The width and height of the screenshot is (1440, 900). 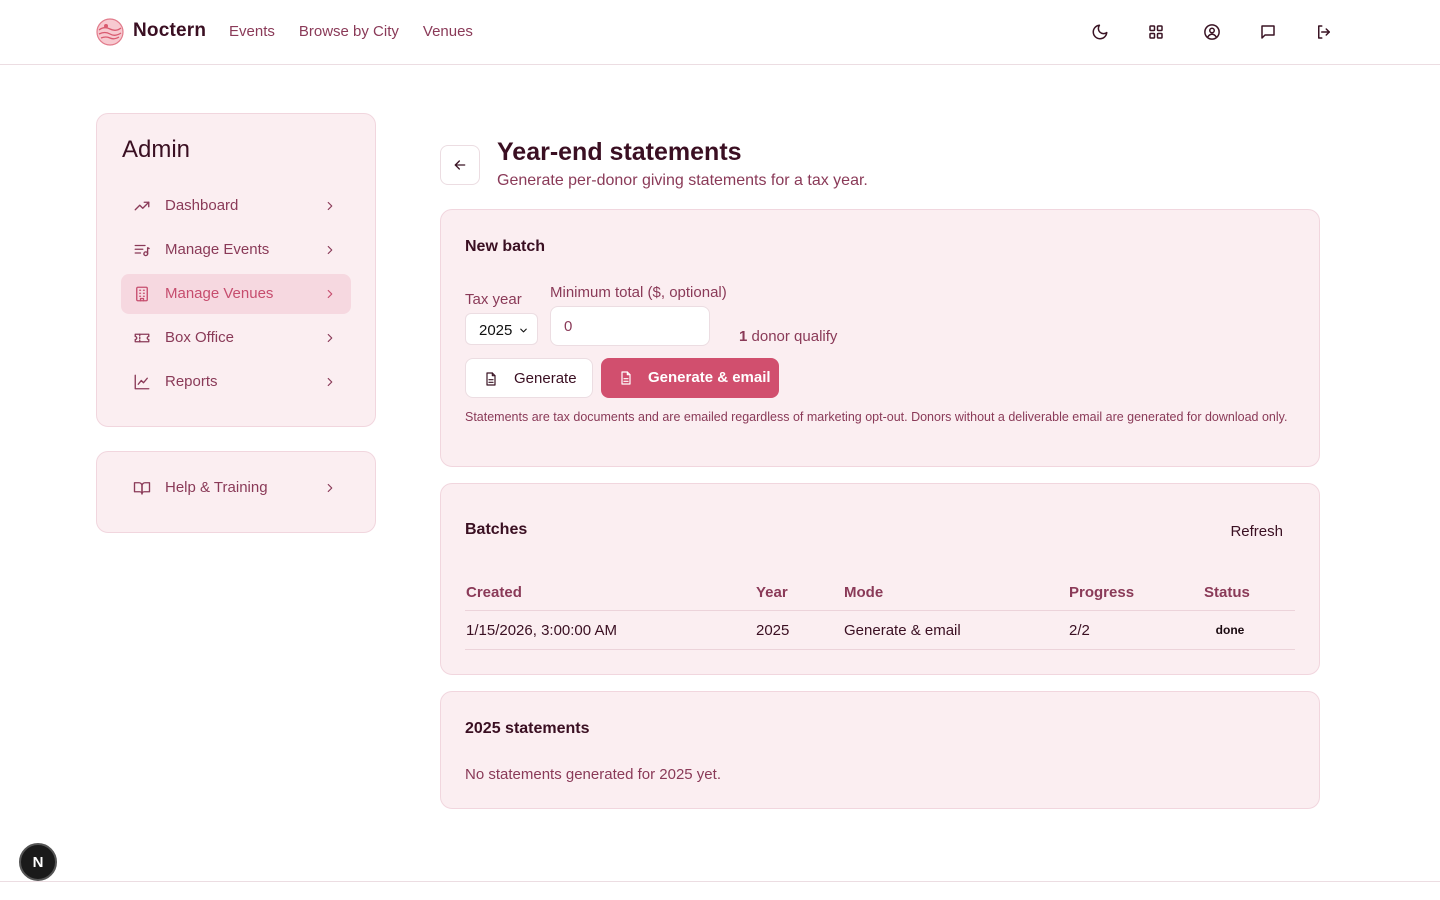 What do you see at coordinates (142, 382) in the screenshot?
I see `chart-line-icon` at bounding box center [142, 382].